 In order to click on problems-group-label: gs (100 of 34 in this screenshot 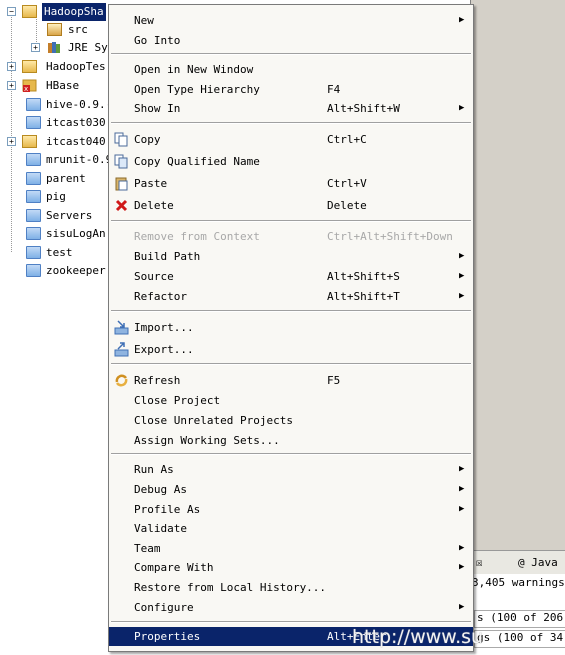, I will do `click(520, 637)`.